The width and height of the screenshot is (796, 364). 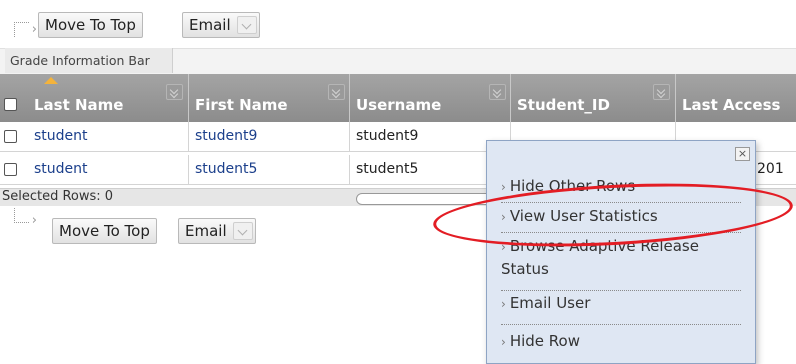 I want to click on column-header-student-id: Student_ID, so click(x=593, y=98).